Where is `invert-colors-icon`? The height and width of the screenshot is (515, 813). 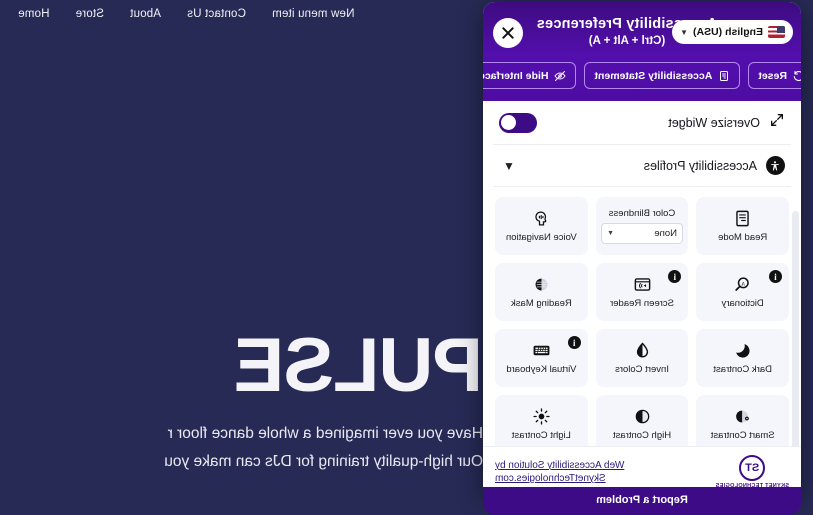 invert-colors-icon is located at coordinates (642, 350).